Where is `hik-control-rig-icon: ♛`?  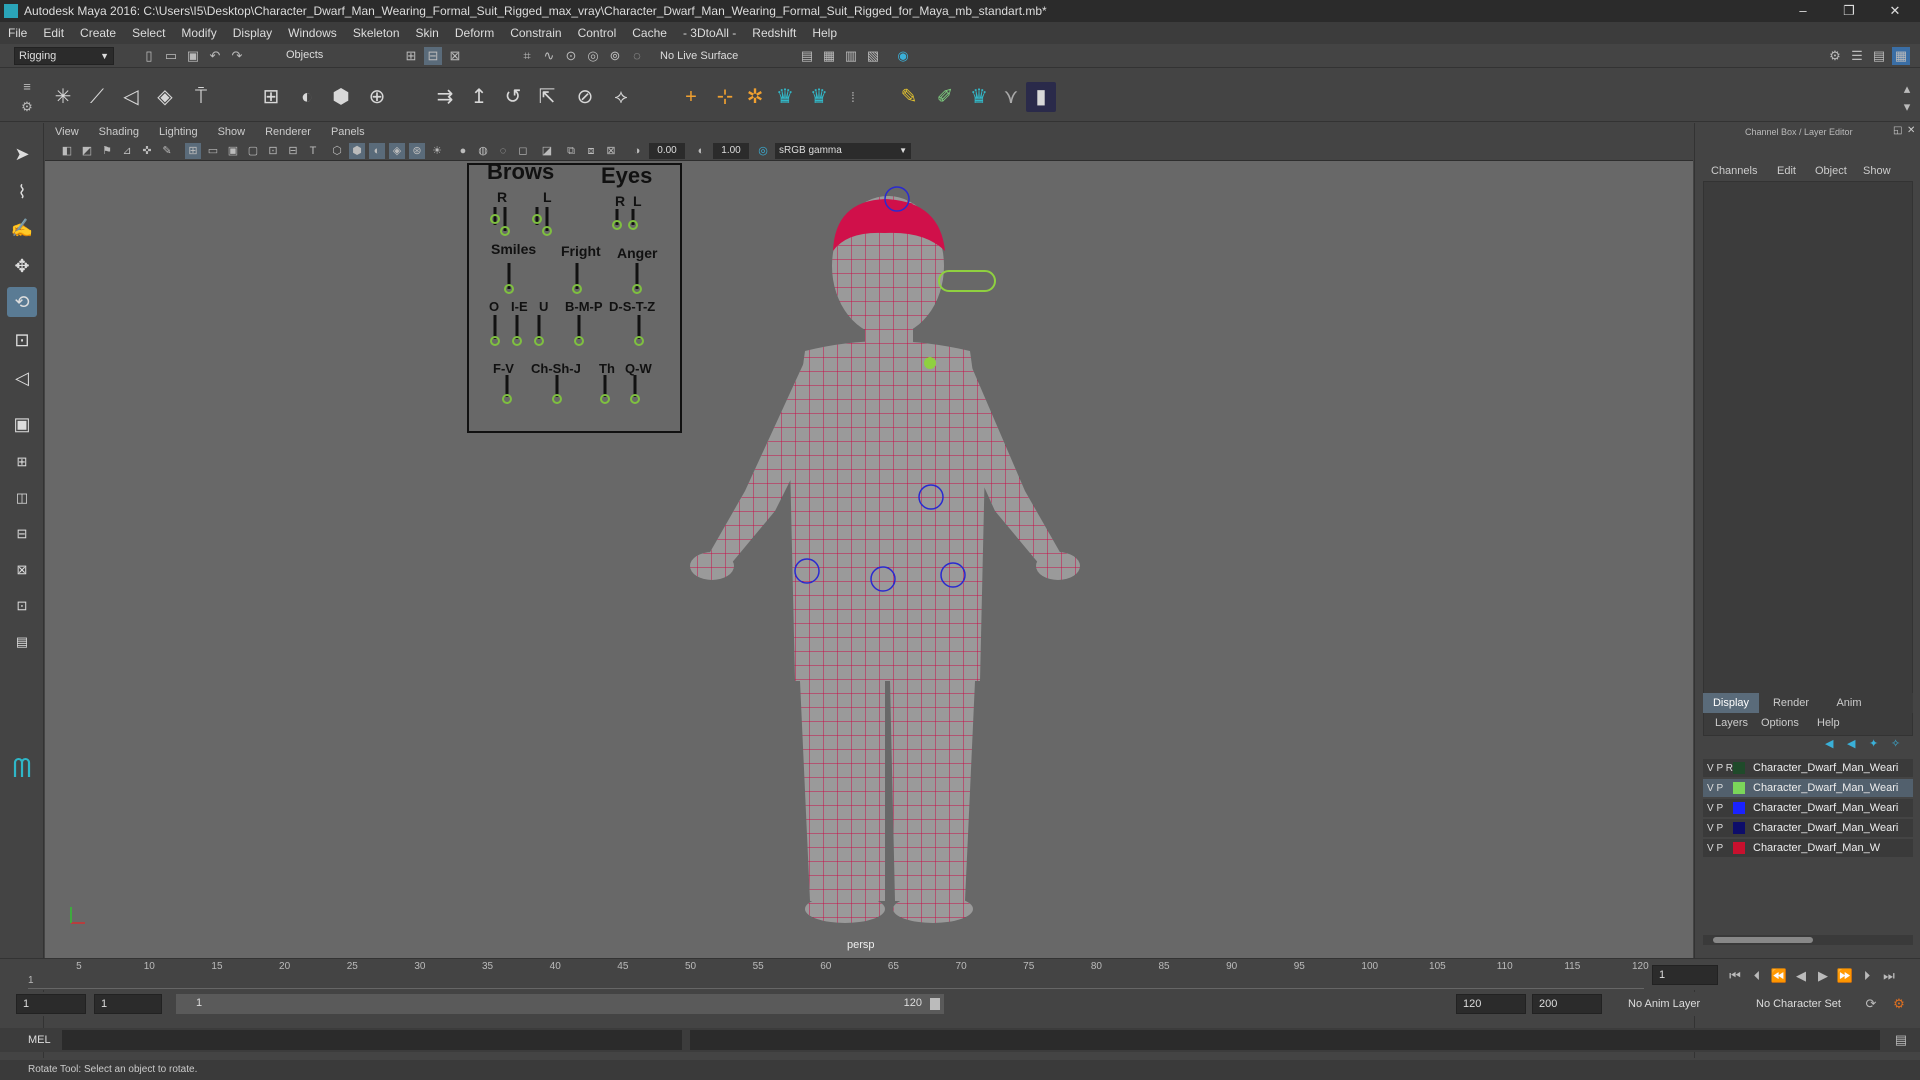 hik-control-rig-icon: ♛ is located at coordinates (819, 97).